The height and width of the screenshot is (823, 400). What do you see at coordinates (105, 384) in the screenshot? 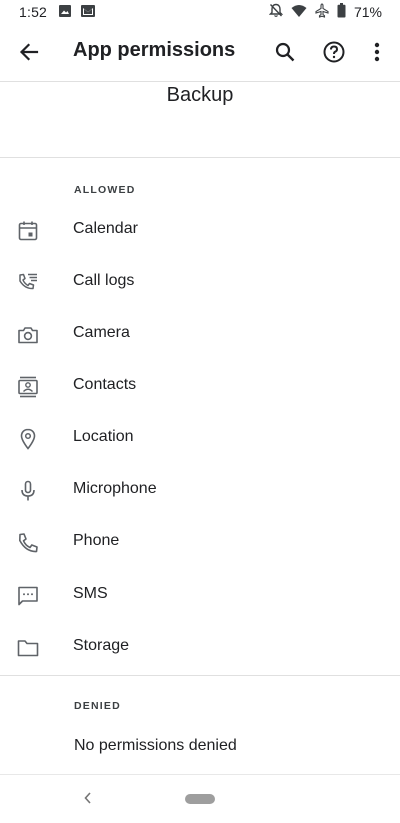
I see `permission-label: Contacts` at bounding box center [105, 384].